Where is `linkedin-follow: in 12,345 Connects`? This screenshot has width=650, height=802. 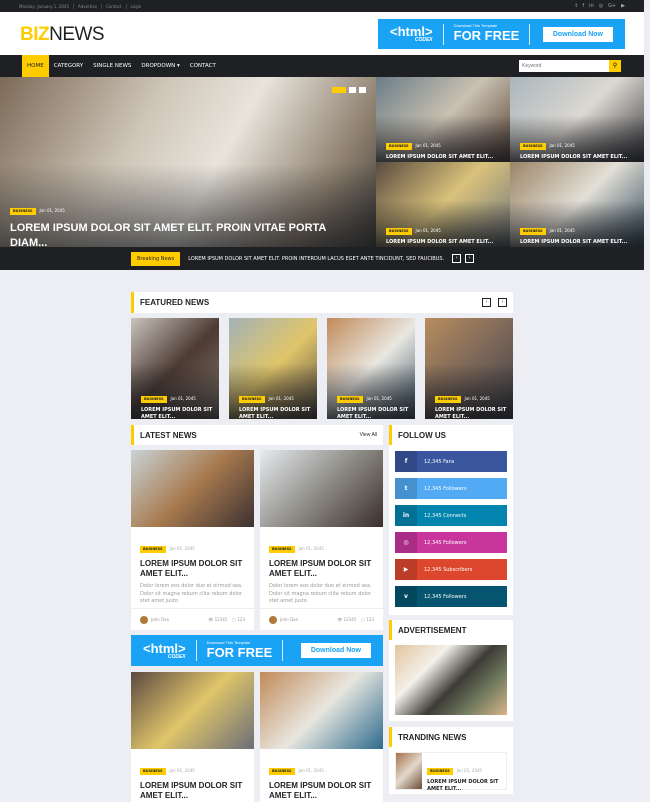 linkedin-follow: in 12,345 Connects is located at coordinates (451, 515).